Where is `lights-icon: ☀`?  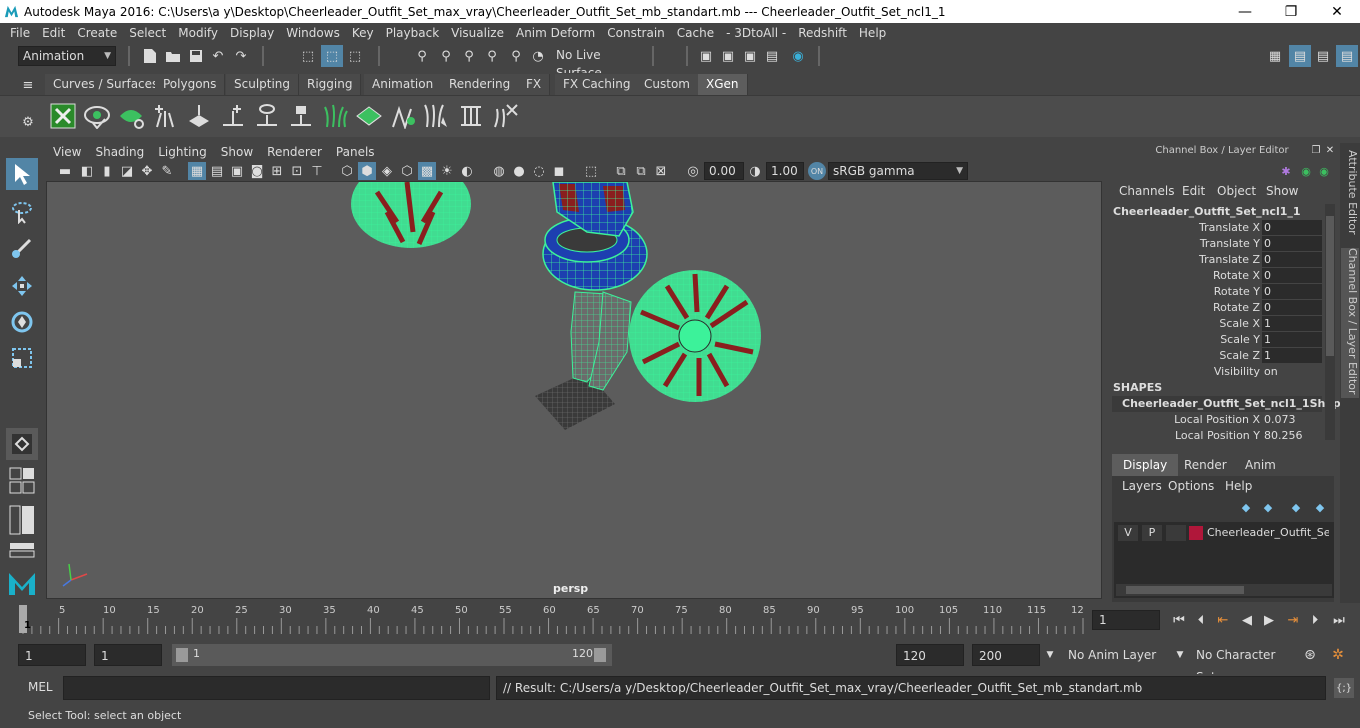 lights-icon: ☀ is located at coordinates (447, 171).